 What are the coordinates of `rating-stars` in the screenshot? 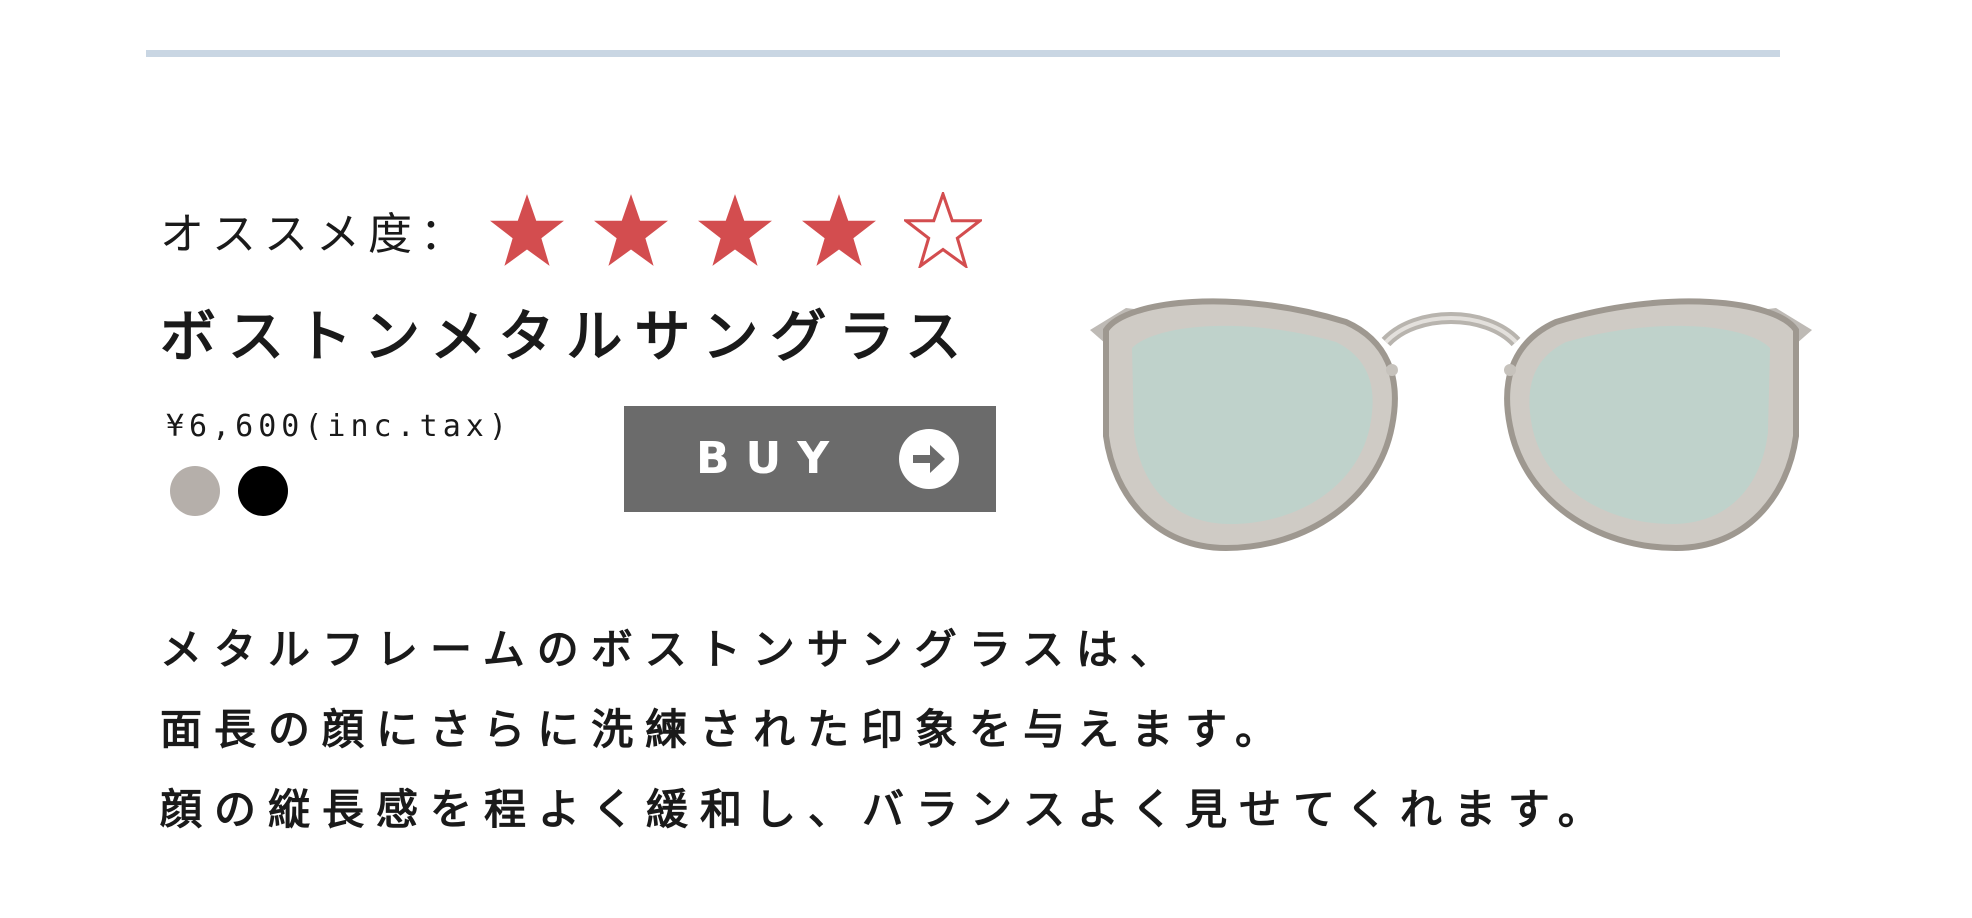 It's located at (735, 230).